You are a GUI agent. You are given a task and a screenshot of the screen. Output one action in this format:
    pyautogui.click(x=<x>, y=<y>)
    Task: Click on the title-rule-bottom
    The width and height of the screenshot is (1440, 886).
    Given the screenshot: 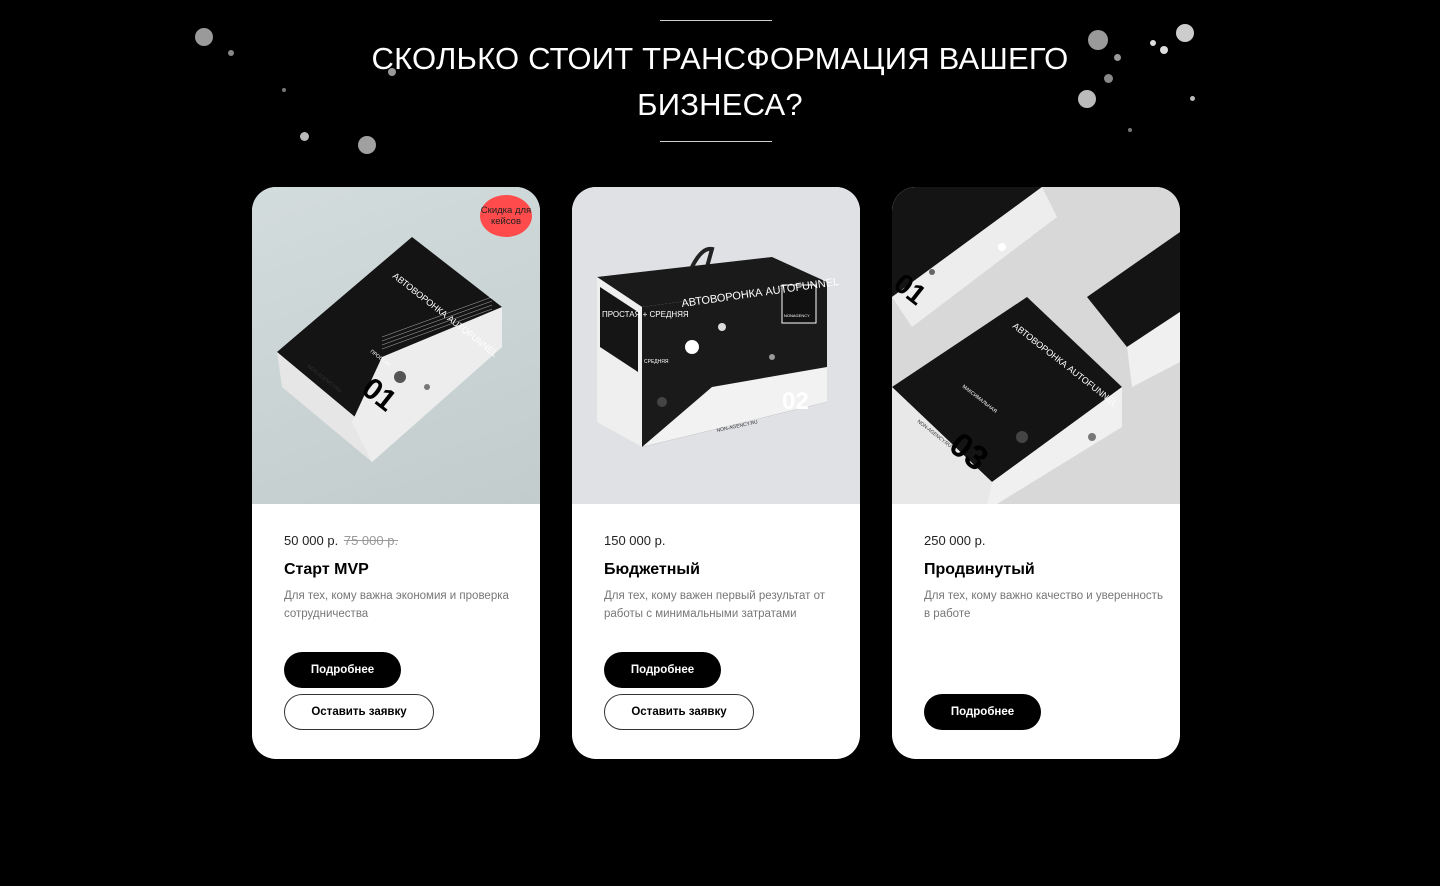 What is the action you would take?
    pyautogui.click(x=716, y=141)
    